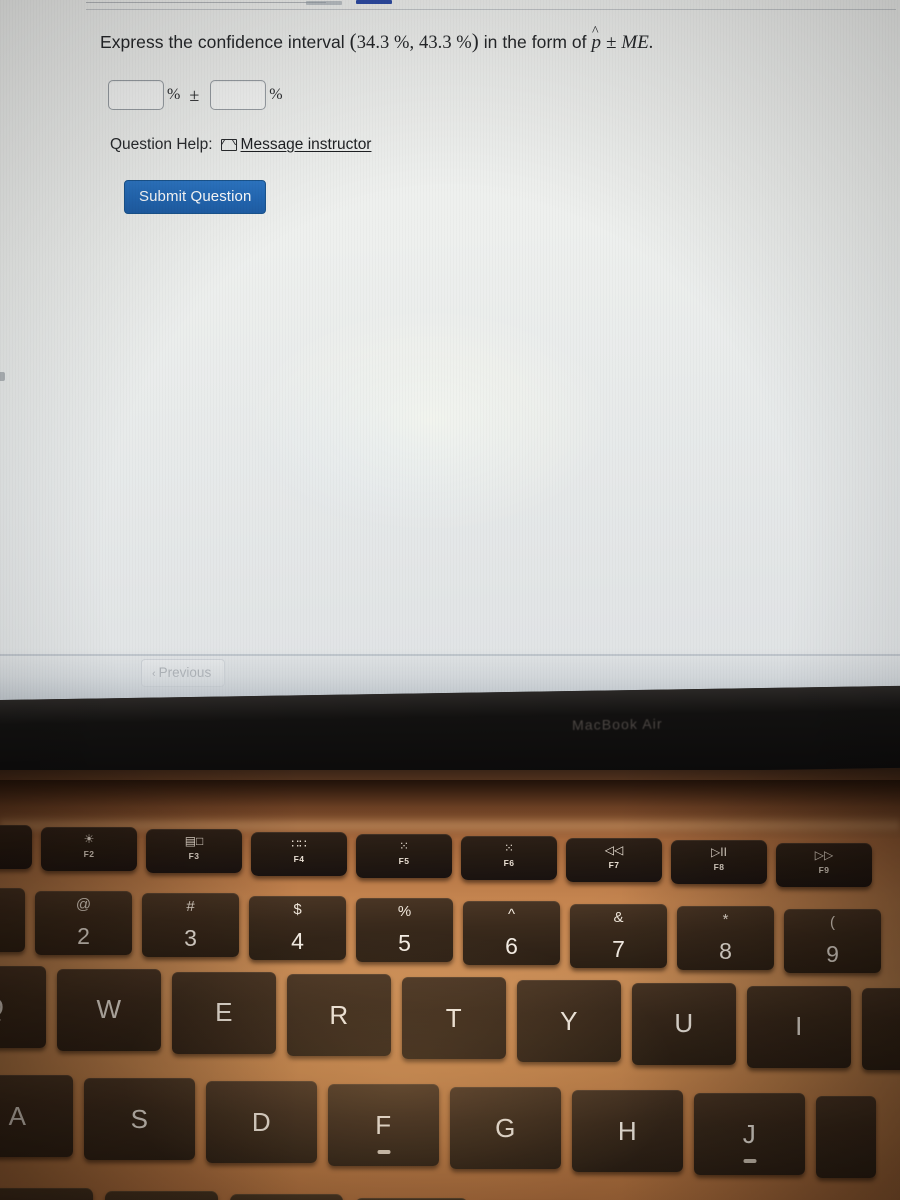 The height and width of the screenshot is (1200, 900). What do you see at coordinates (228, 145) in the screenshot?
I see `envelope-icon` at bounding box center [228, 145].